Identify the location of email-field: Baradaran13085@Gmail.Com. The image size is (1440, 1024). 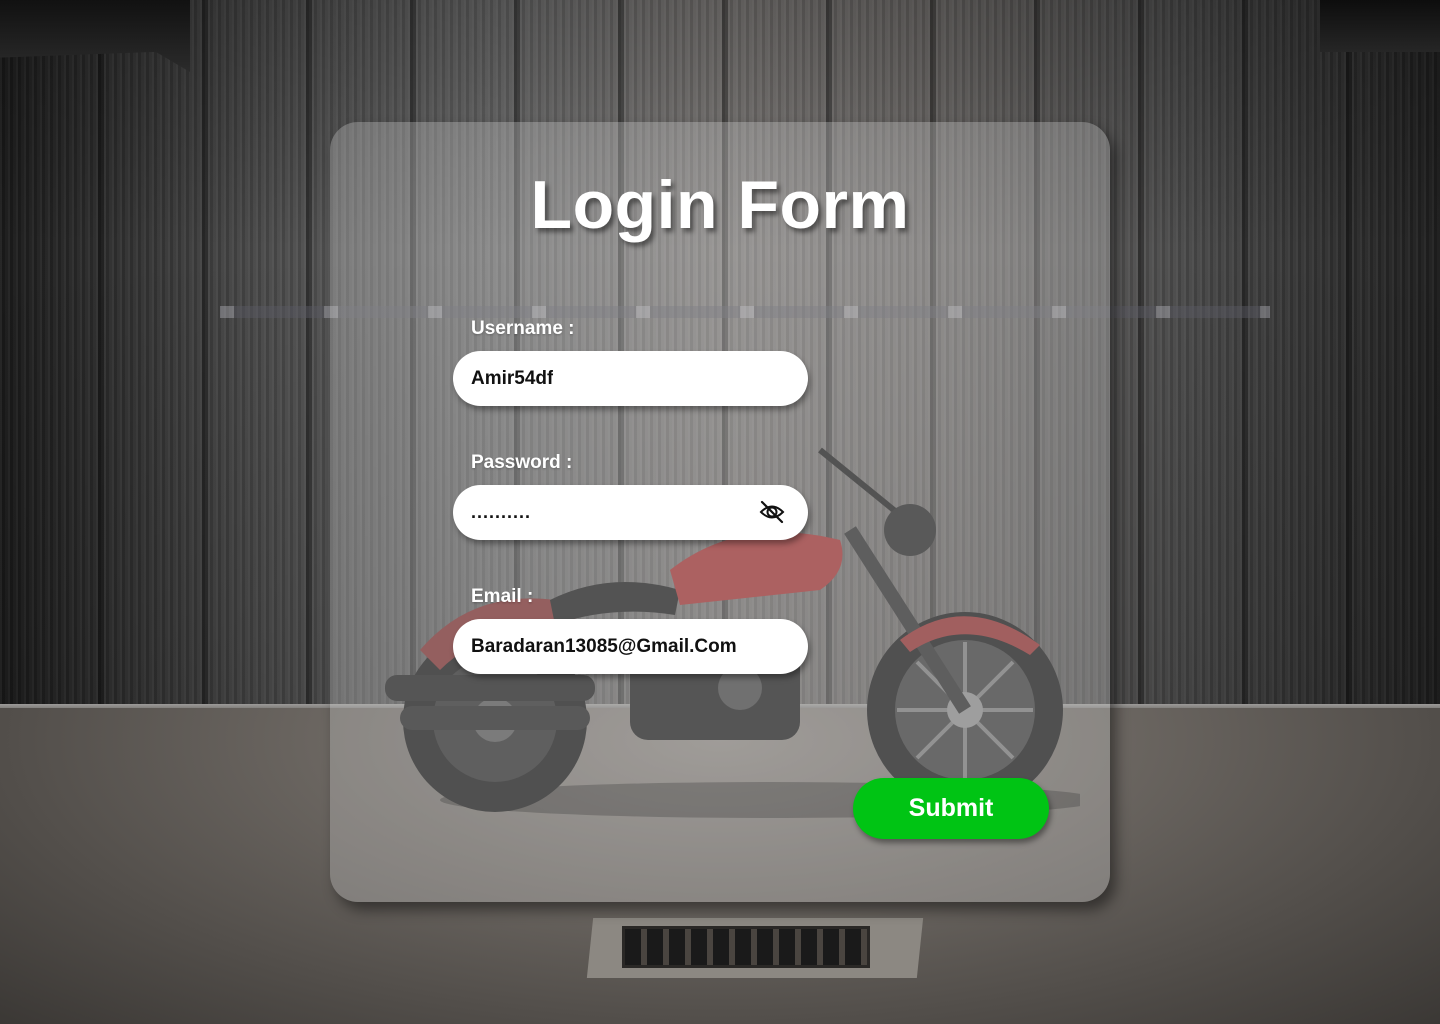
(630, 646).